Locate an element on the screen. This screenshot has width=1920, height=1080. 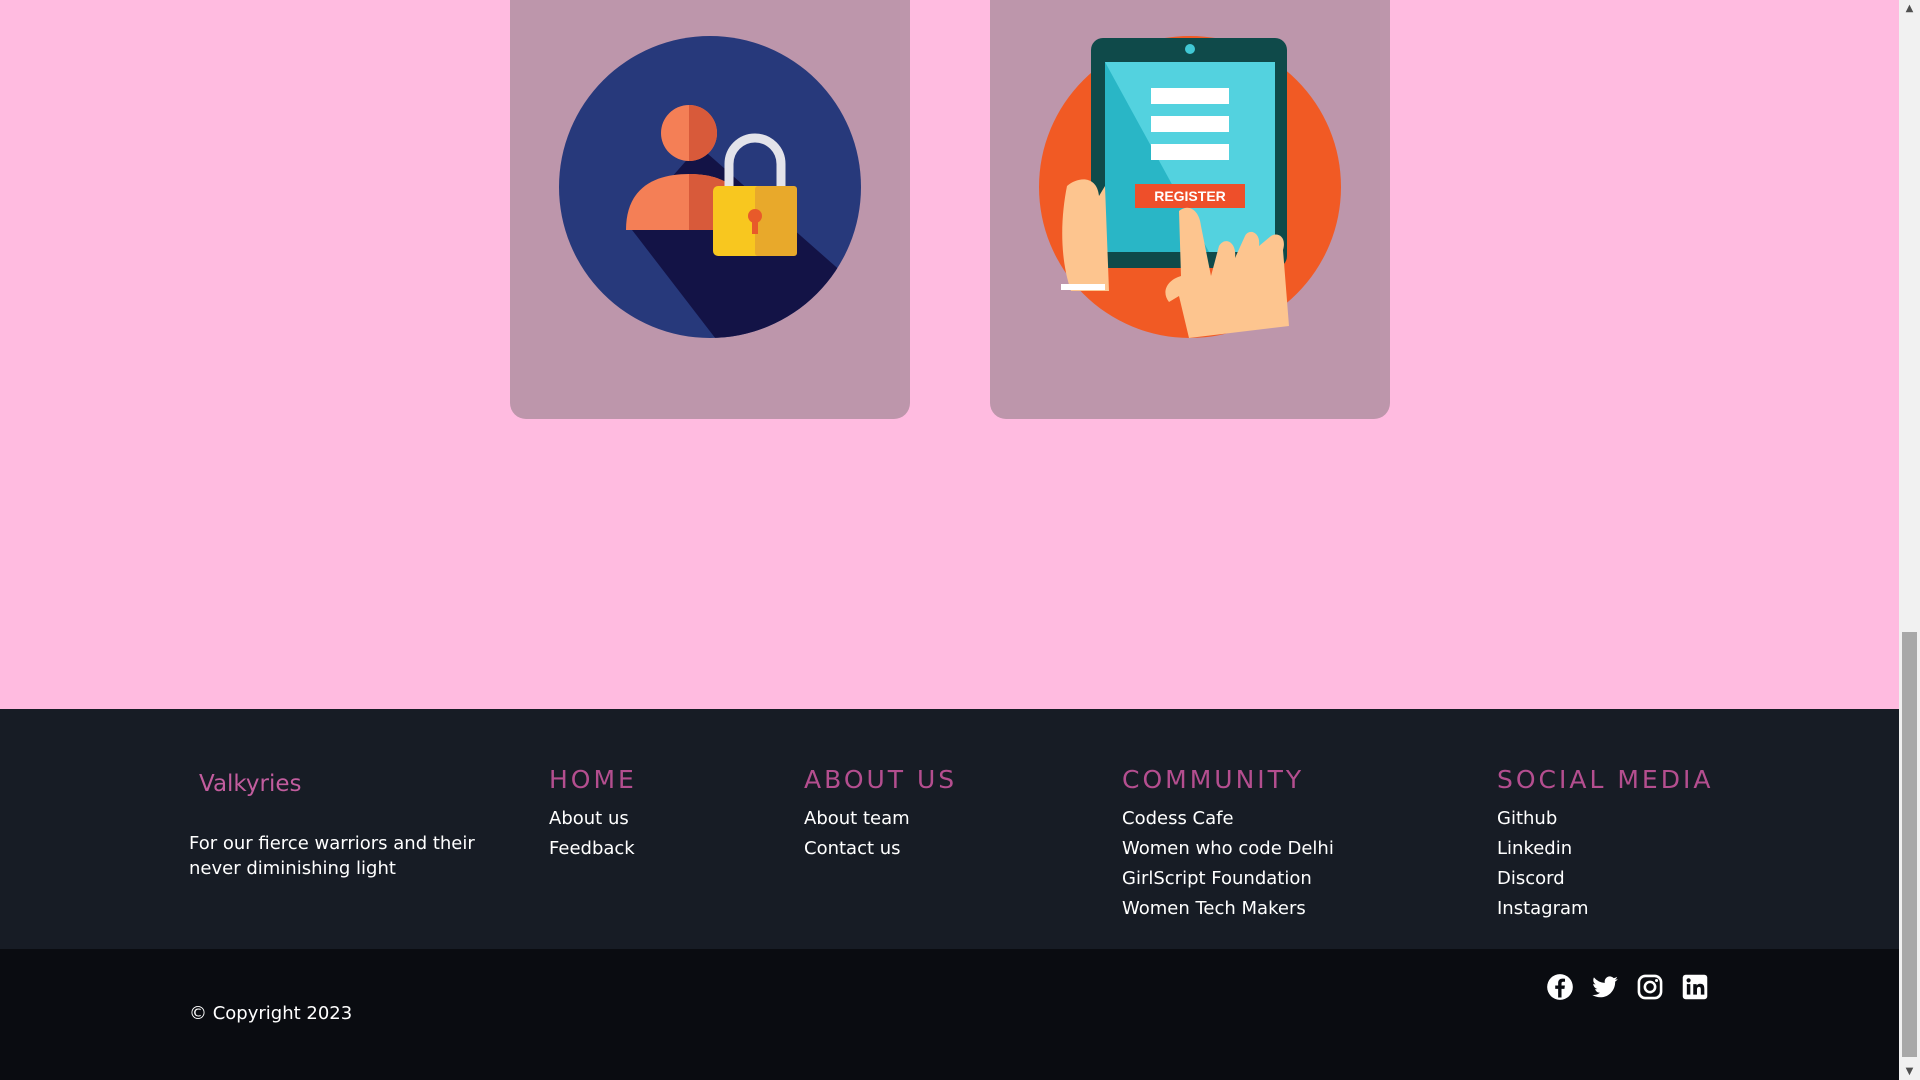
user-lock-illustration is located at coordinates (710, 187).